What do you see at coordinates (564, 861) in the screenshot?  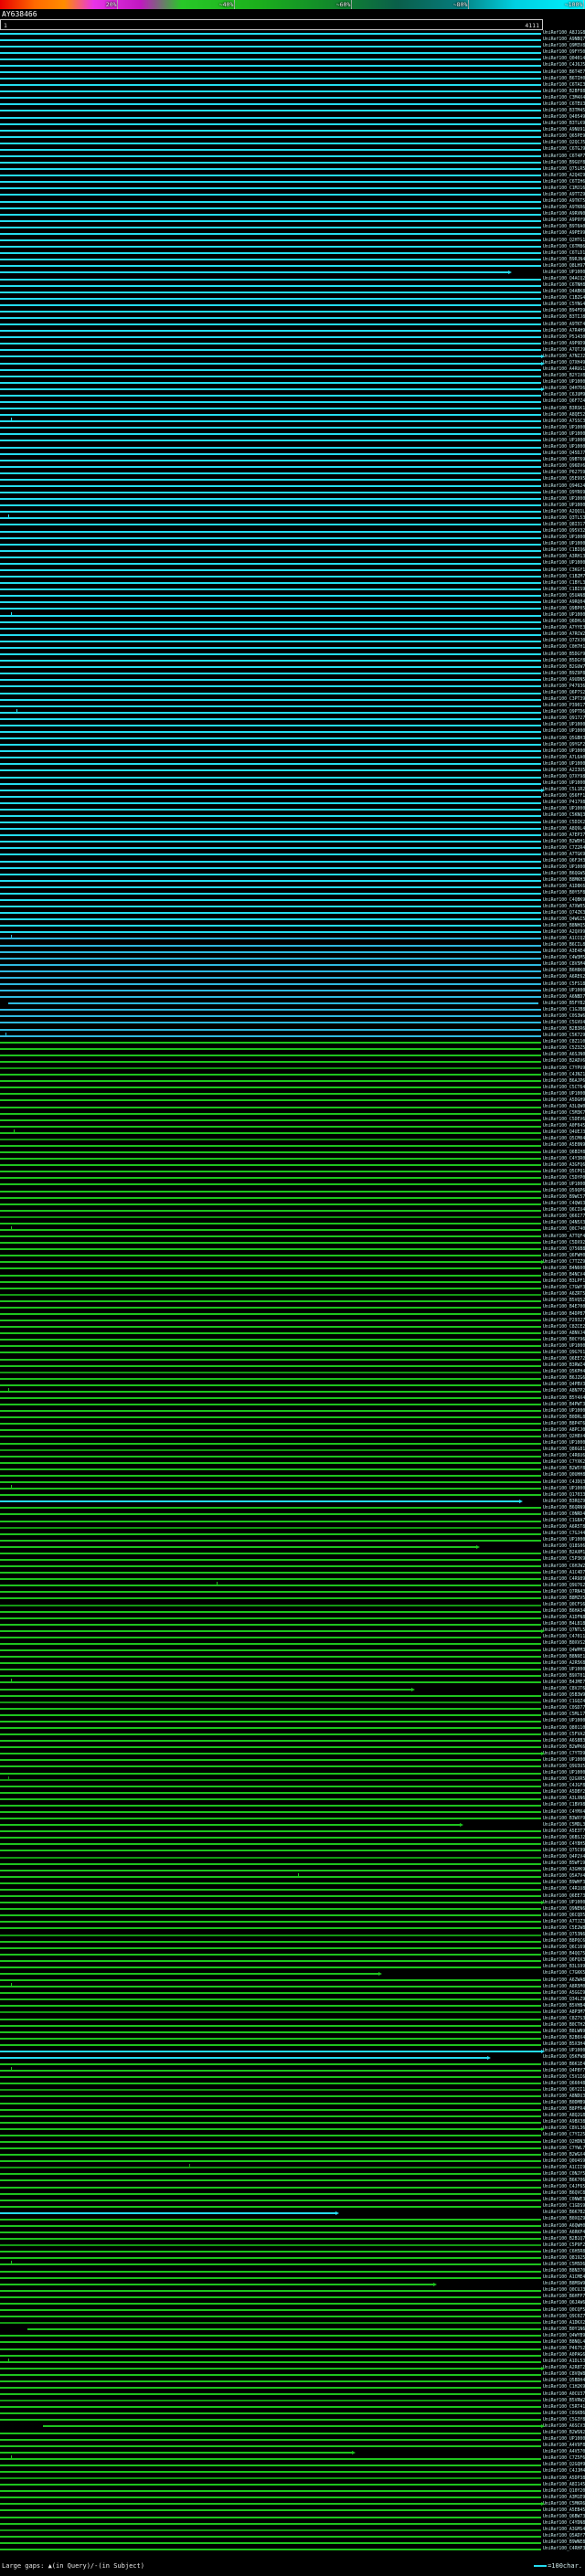 I see `hit-label: UniRef100_Q6FJH3` at bounding box center [564, 861].